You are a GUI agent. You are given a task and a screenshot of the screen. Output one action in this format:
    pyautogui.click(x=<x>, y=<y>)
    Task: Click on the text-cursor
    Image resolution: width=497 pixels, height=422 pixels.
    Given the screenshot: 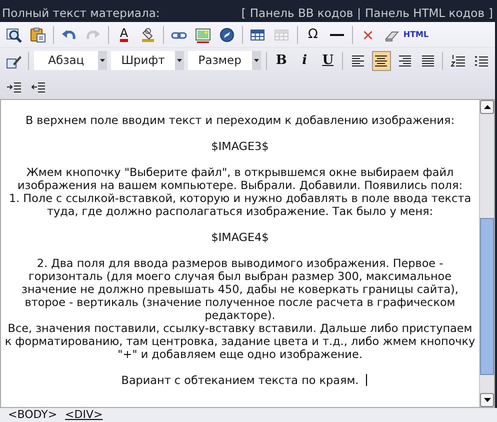 What is the action you would take?
    pyautogui.click(x=366, y=380)
    